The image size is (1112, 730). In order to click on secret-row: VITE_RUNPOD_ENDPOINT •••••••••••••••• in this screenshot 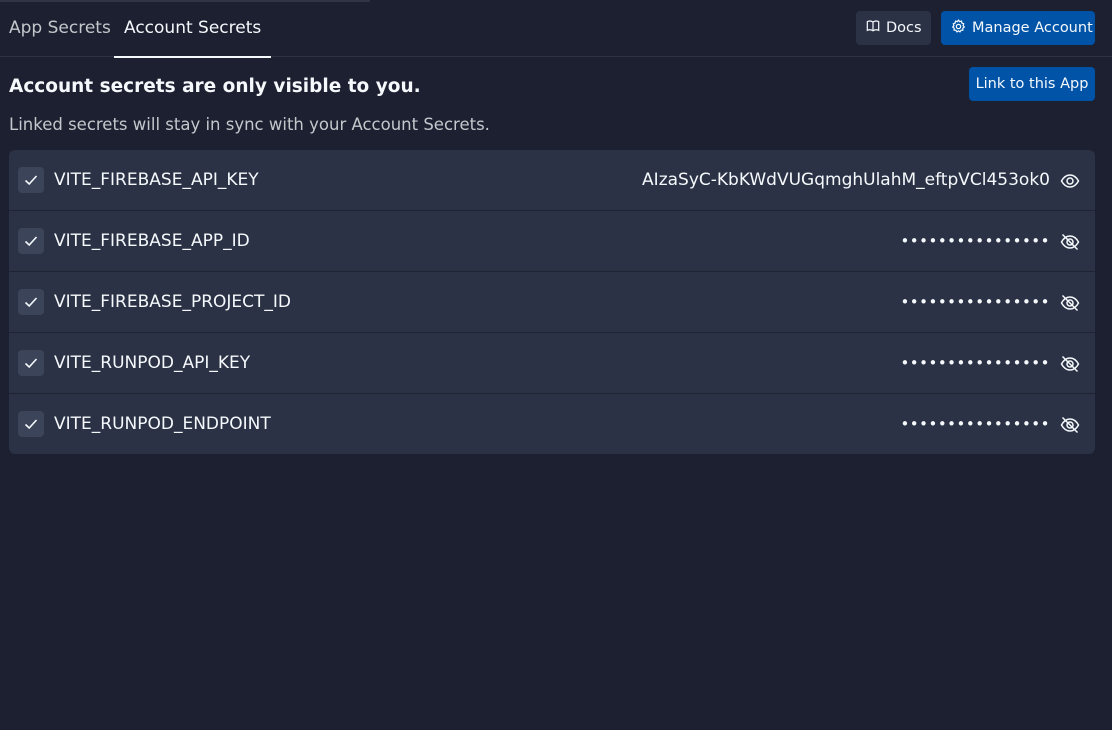, I will do `click(552, 424)`.